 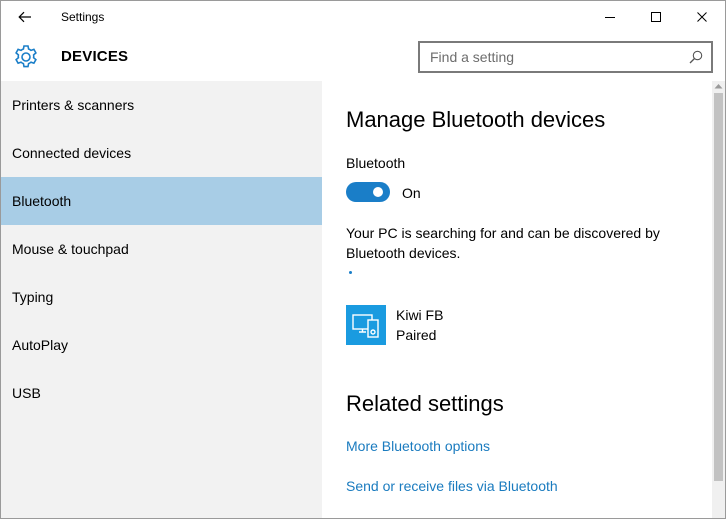 I want to click on device-status: Paired, so click(x=416, y=335).